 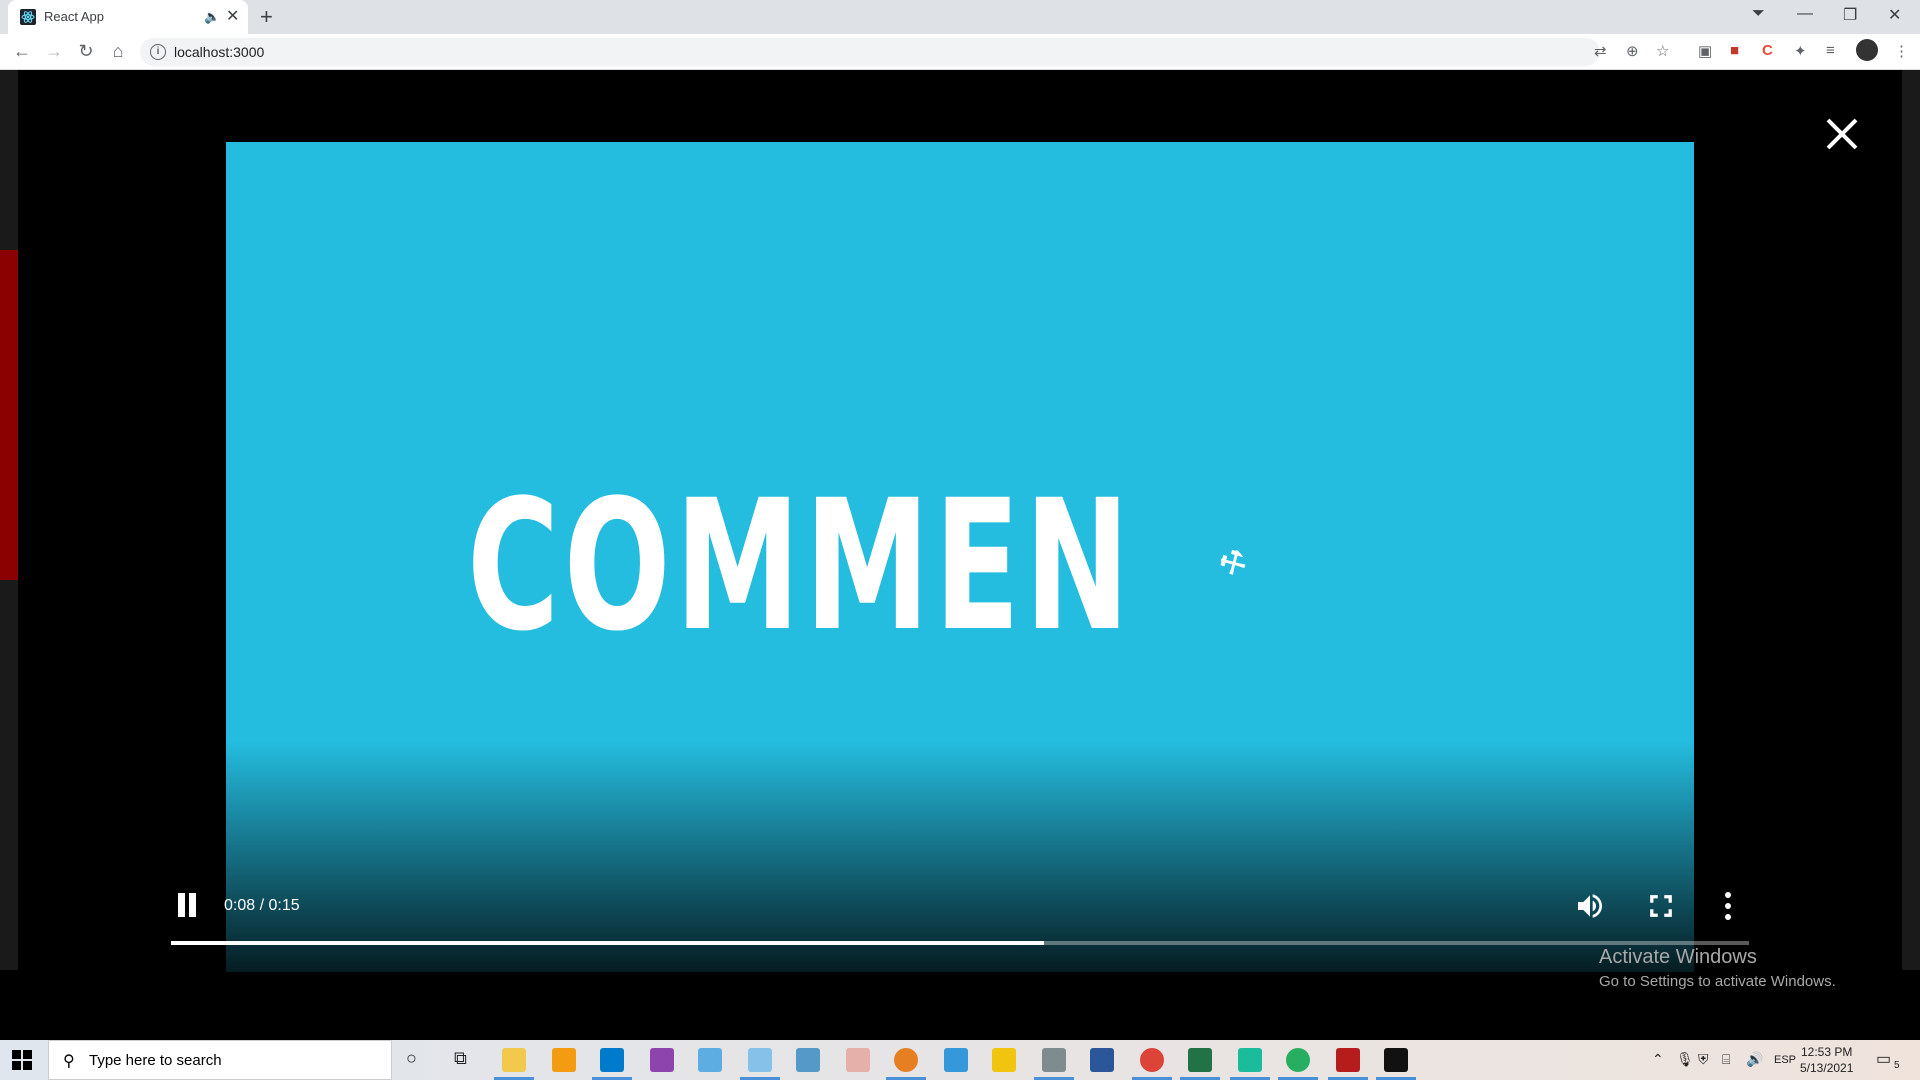 What do you see at coordinates (760, 1060) in the screenshot?
I see `app-icon` at bounding box center [760, 1060].